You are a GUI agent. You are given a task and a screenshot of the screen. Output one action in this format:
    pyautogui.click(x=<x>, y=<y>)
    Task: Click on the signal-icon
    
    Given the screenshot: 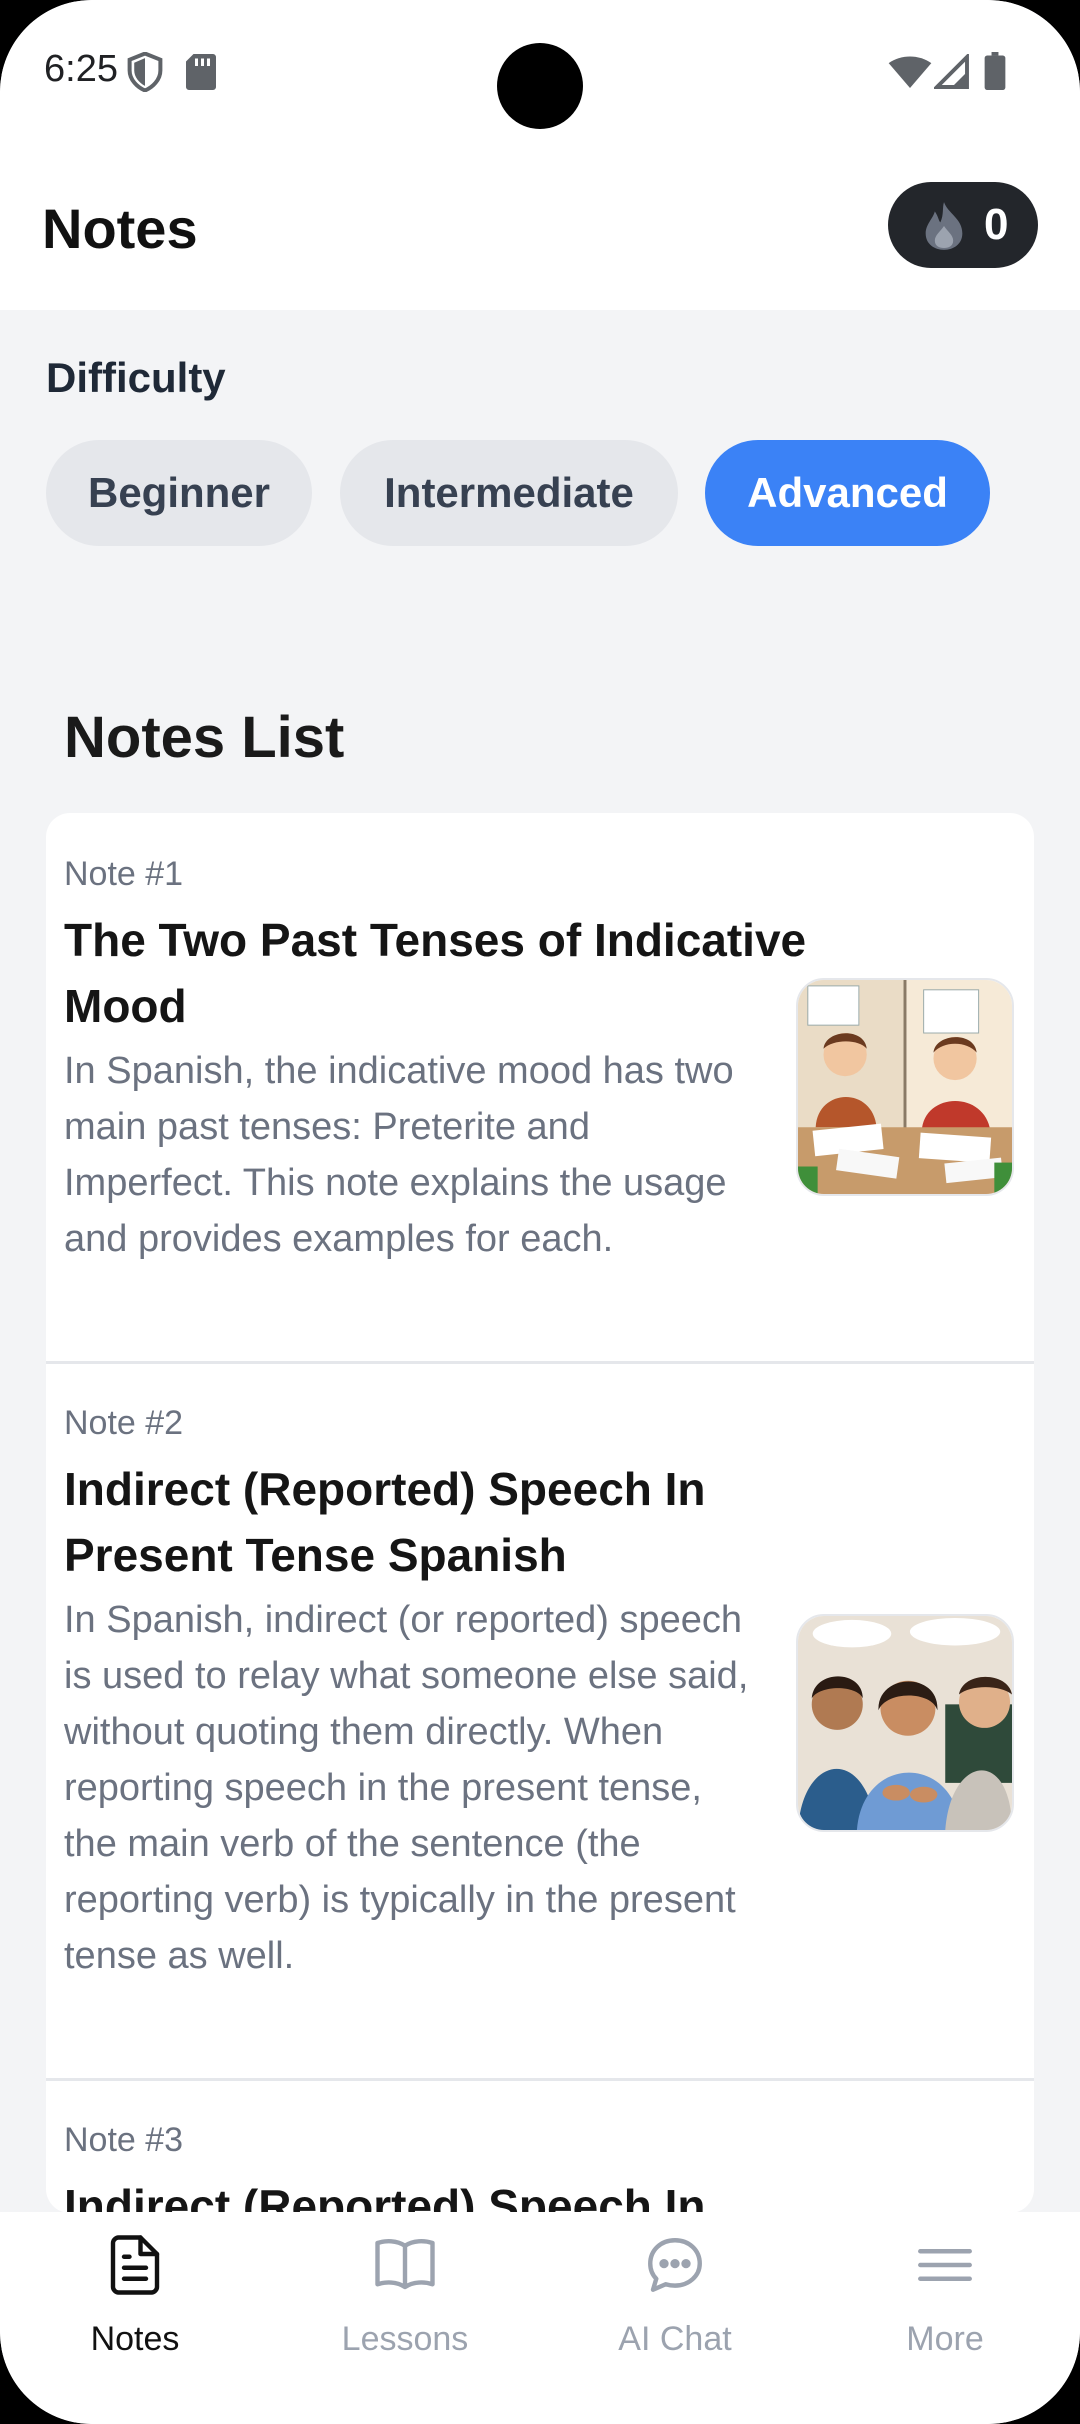 What is the action you would take?
    pyautogui.click(x=951, y=71)
    